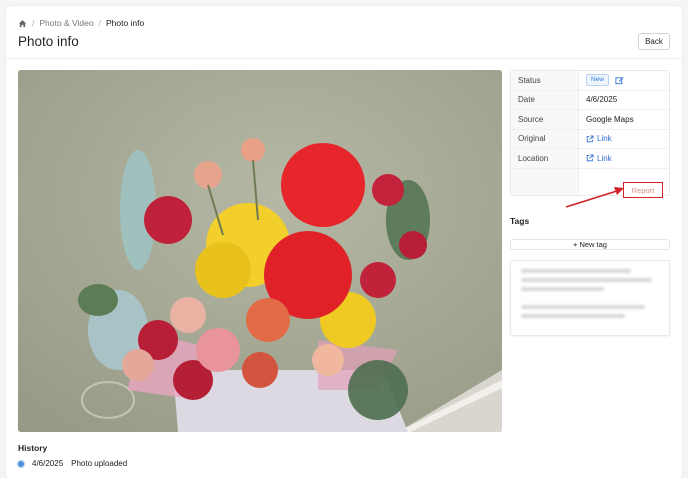  What do you see at coordinates (125, 23) in the screenshot?
I see `breadcrumb-current: Photo info` at bounding box center [125, 23].